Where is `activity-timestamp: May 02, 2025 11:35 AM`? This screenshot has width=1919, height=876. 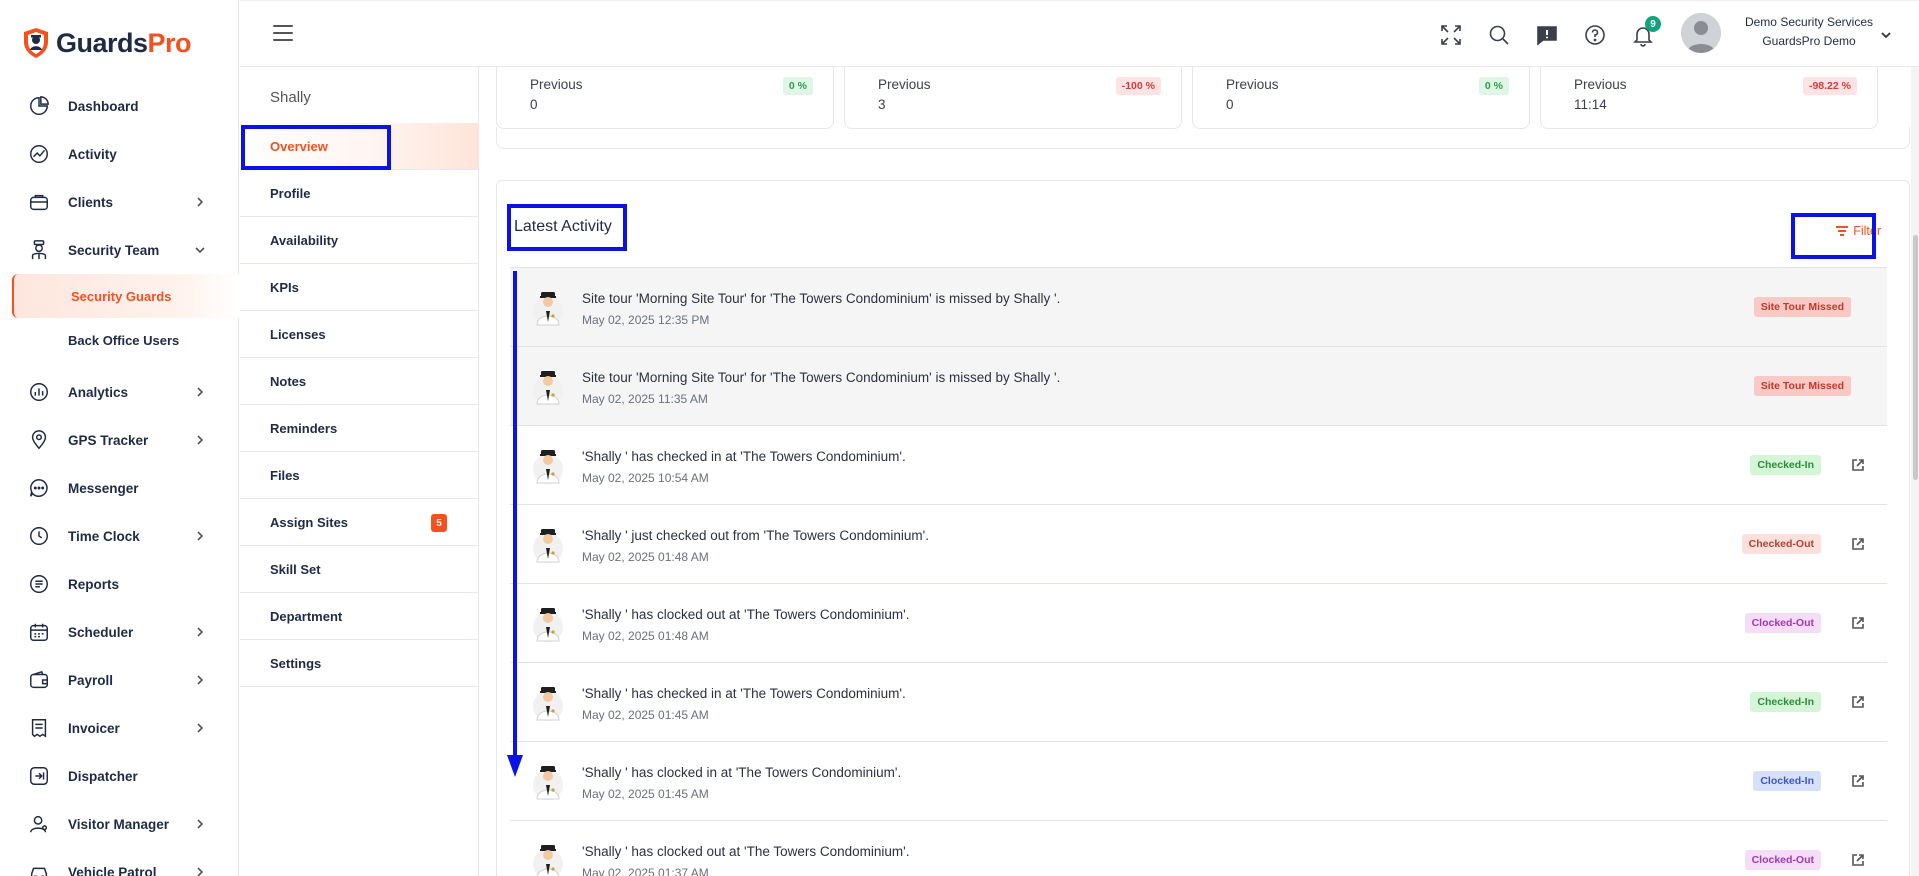 activity-timestamp: May 02, 2025 11:35 AM is located at coordinates (645, 399).